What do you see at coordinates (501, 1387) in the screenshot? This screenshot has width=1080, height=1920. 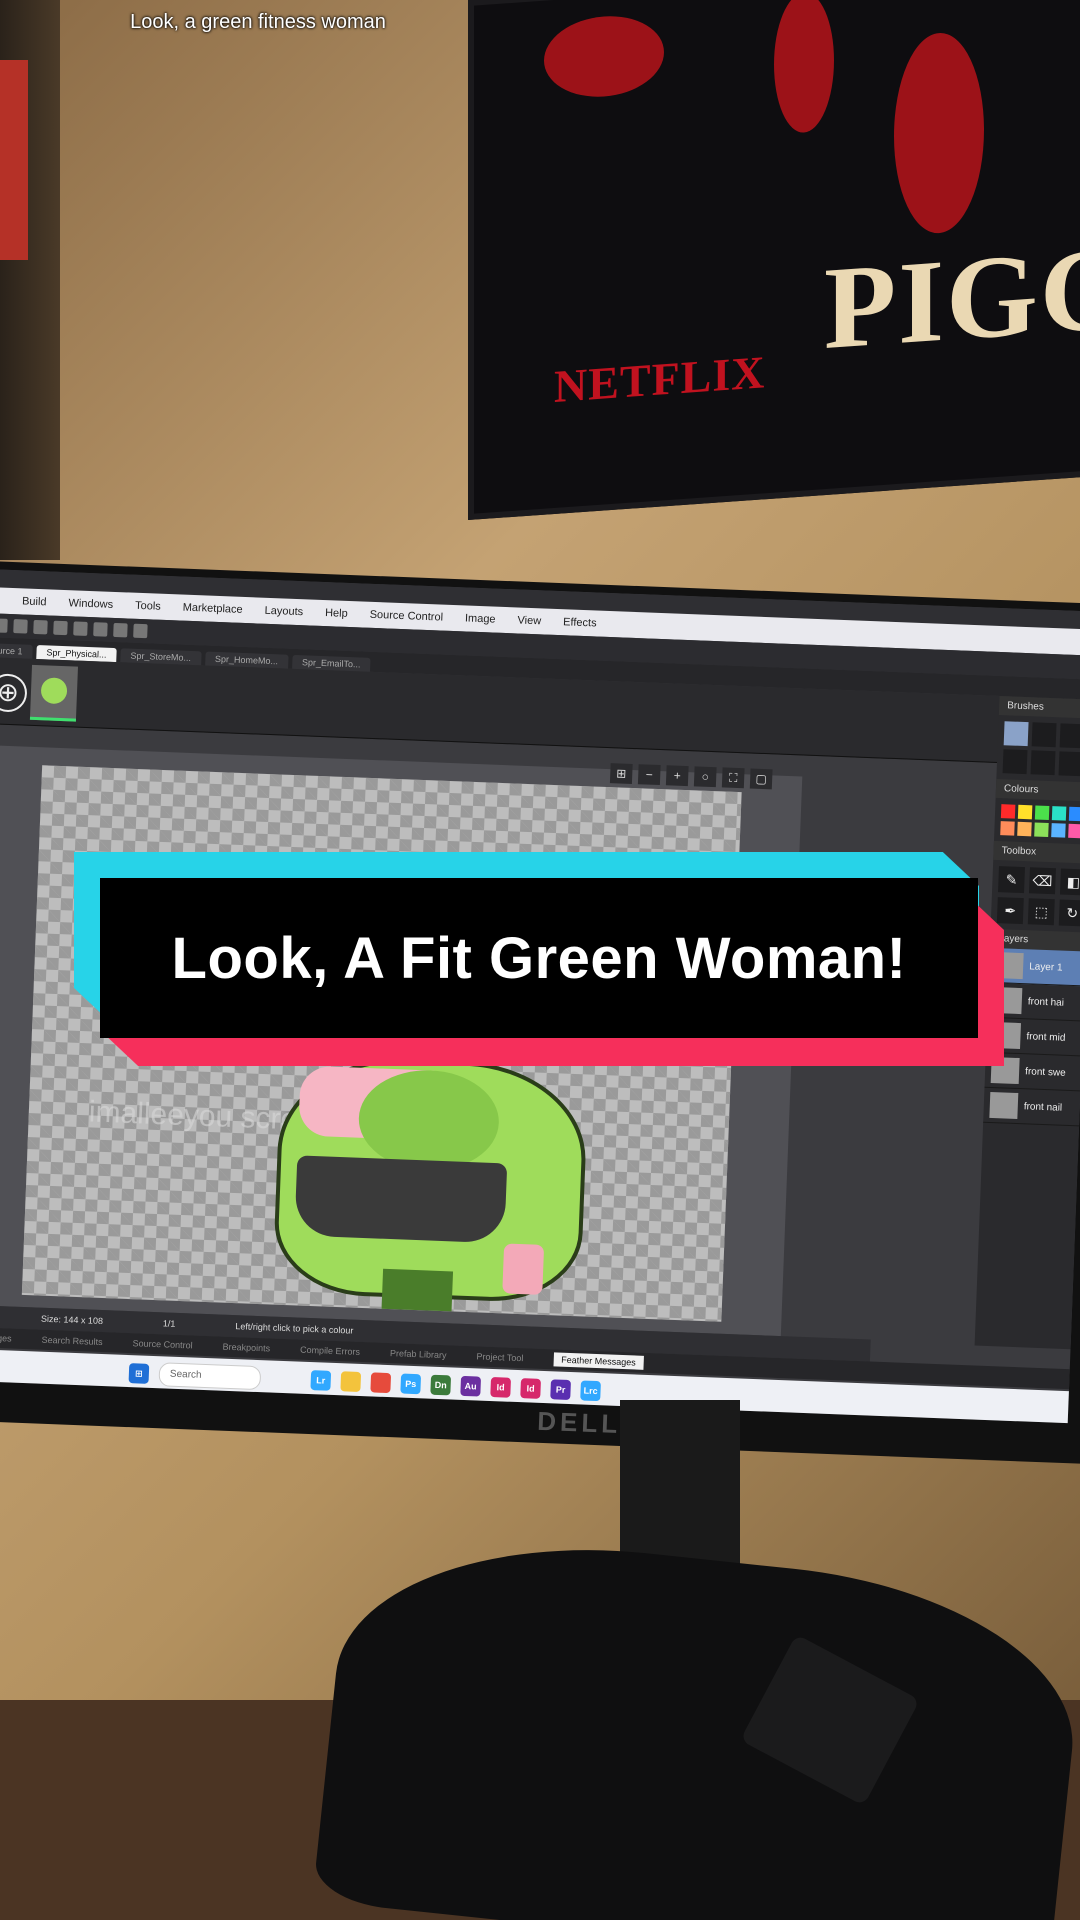 I see `indesign-icon: Id` at bounding box center [501, 1387].